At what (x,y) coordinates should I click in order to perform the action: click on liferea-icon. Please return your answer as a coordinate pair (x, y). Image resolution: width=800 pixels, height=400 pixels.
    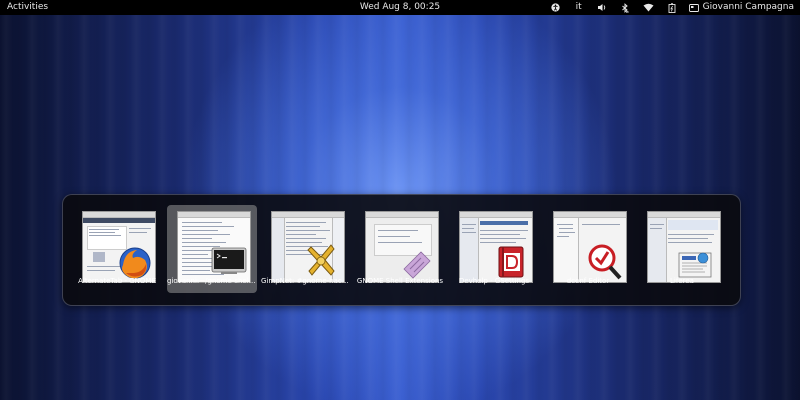
    Looking at the image, I should click on (695, 265).